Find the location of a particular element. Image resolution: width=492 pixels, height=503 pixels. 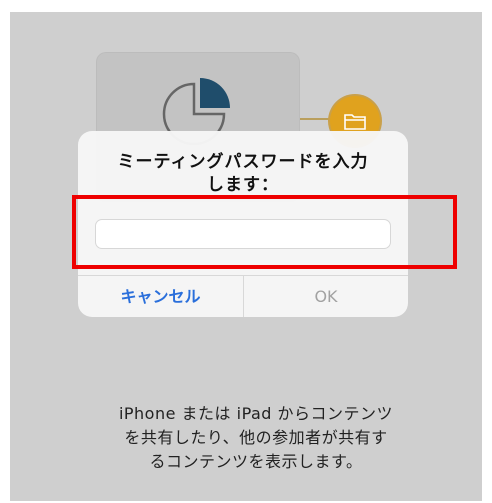

illustration-connector is located at coordinates (317, 119).